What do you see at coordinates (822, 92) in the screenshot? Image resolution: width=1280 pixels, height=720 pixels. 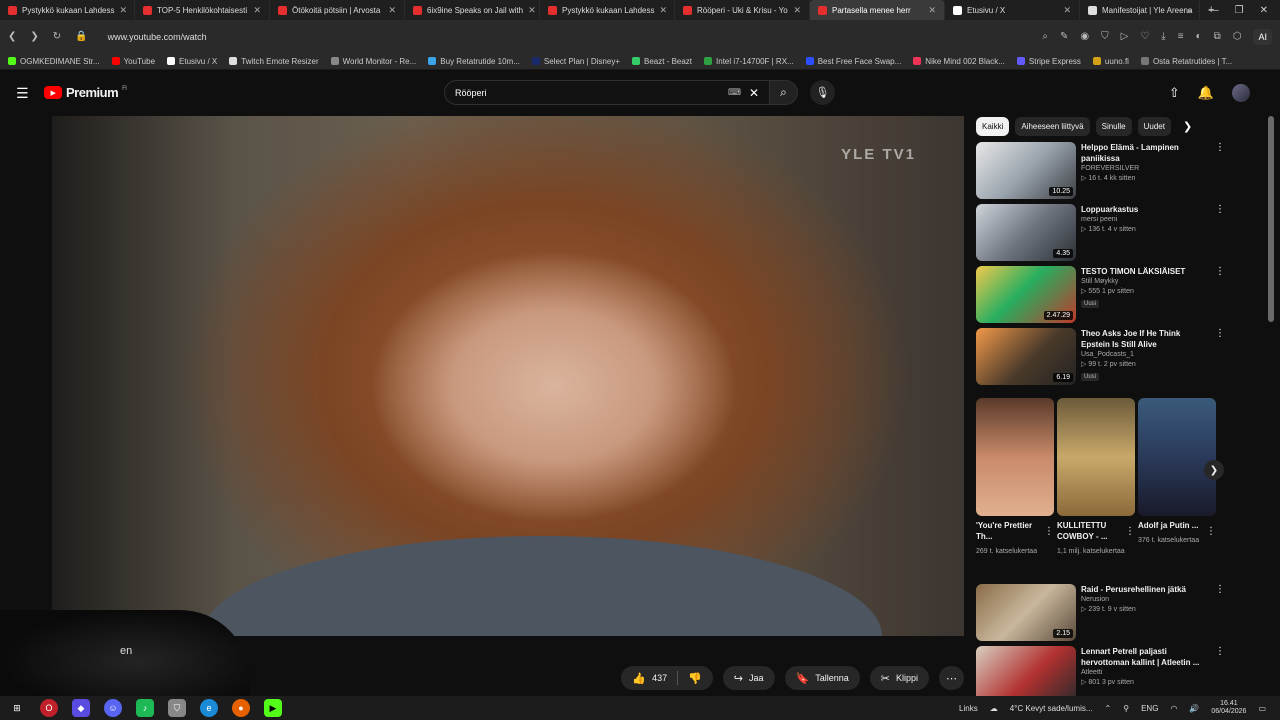 I see `voice-search-button: 🎙` at bounding box center [822, 92].